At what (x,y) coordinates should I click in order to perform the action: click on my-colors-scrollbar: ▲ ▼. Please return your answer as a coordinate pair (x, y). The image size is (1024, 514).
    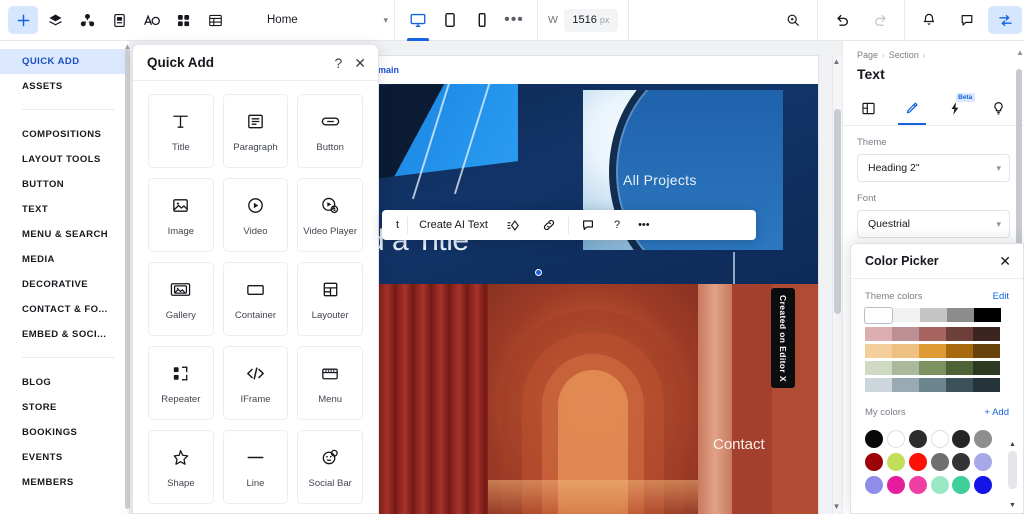
    Looking at the image, I should click on (1012, 474).